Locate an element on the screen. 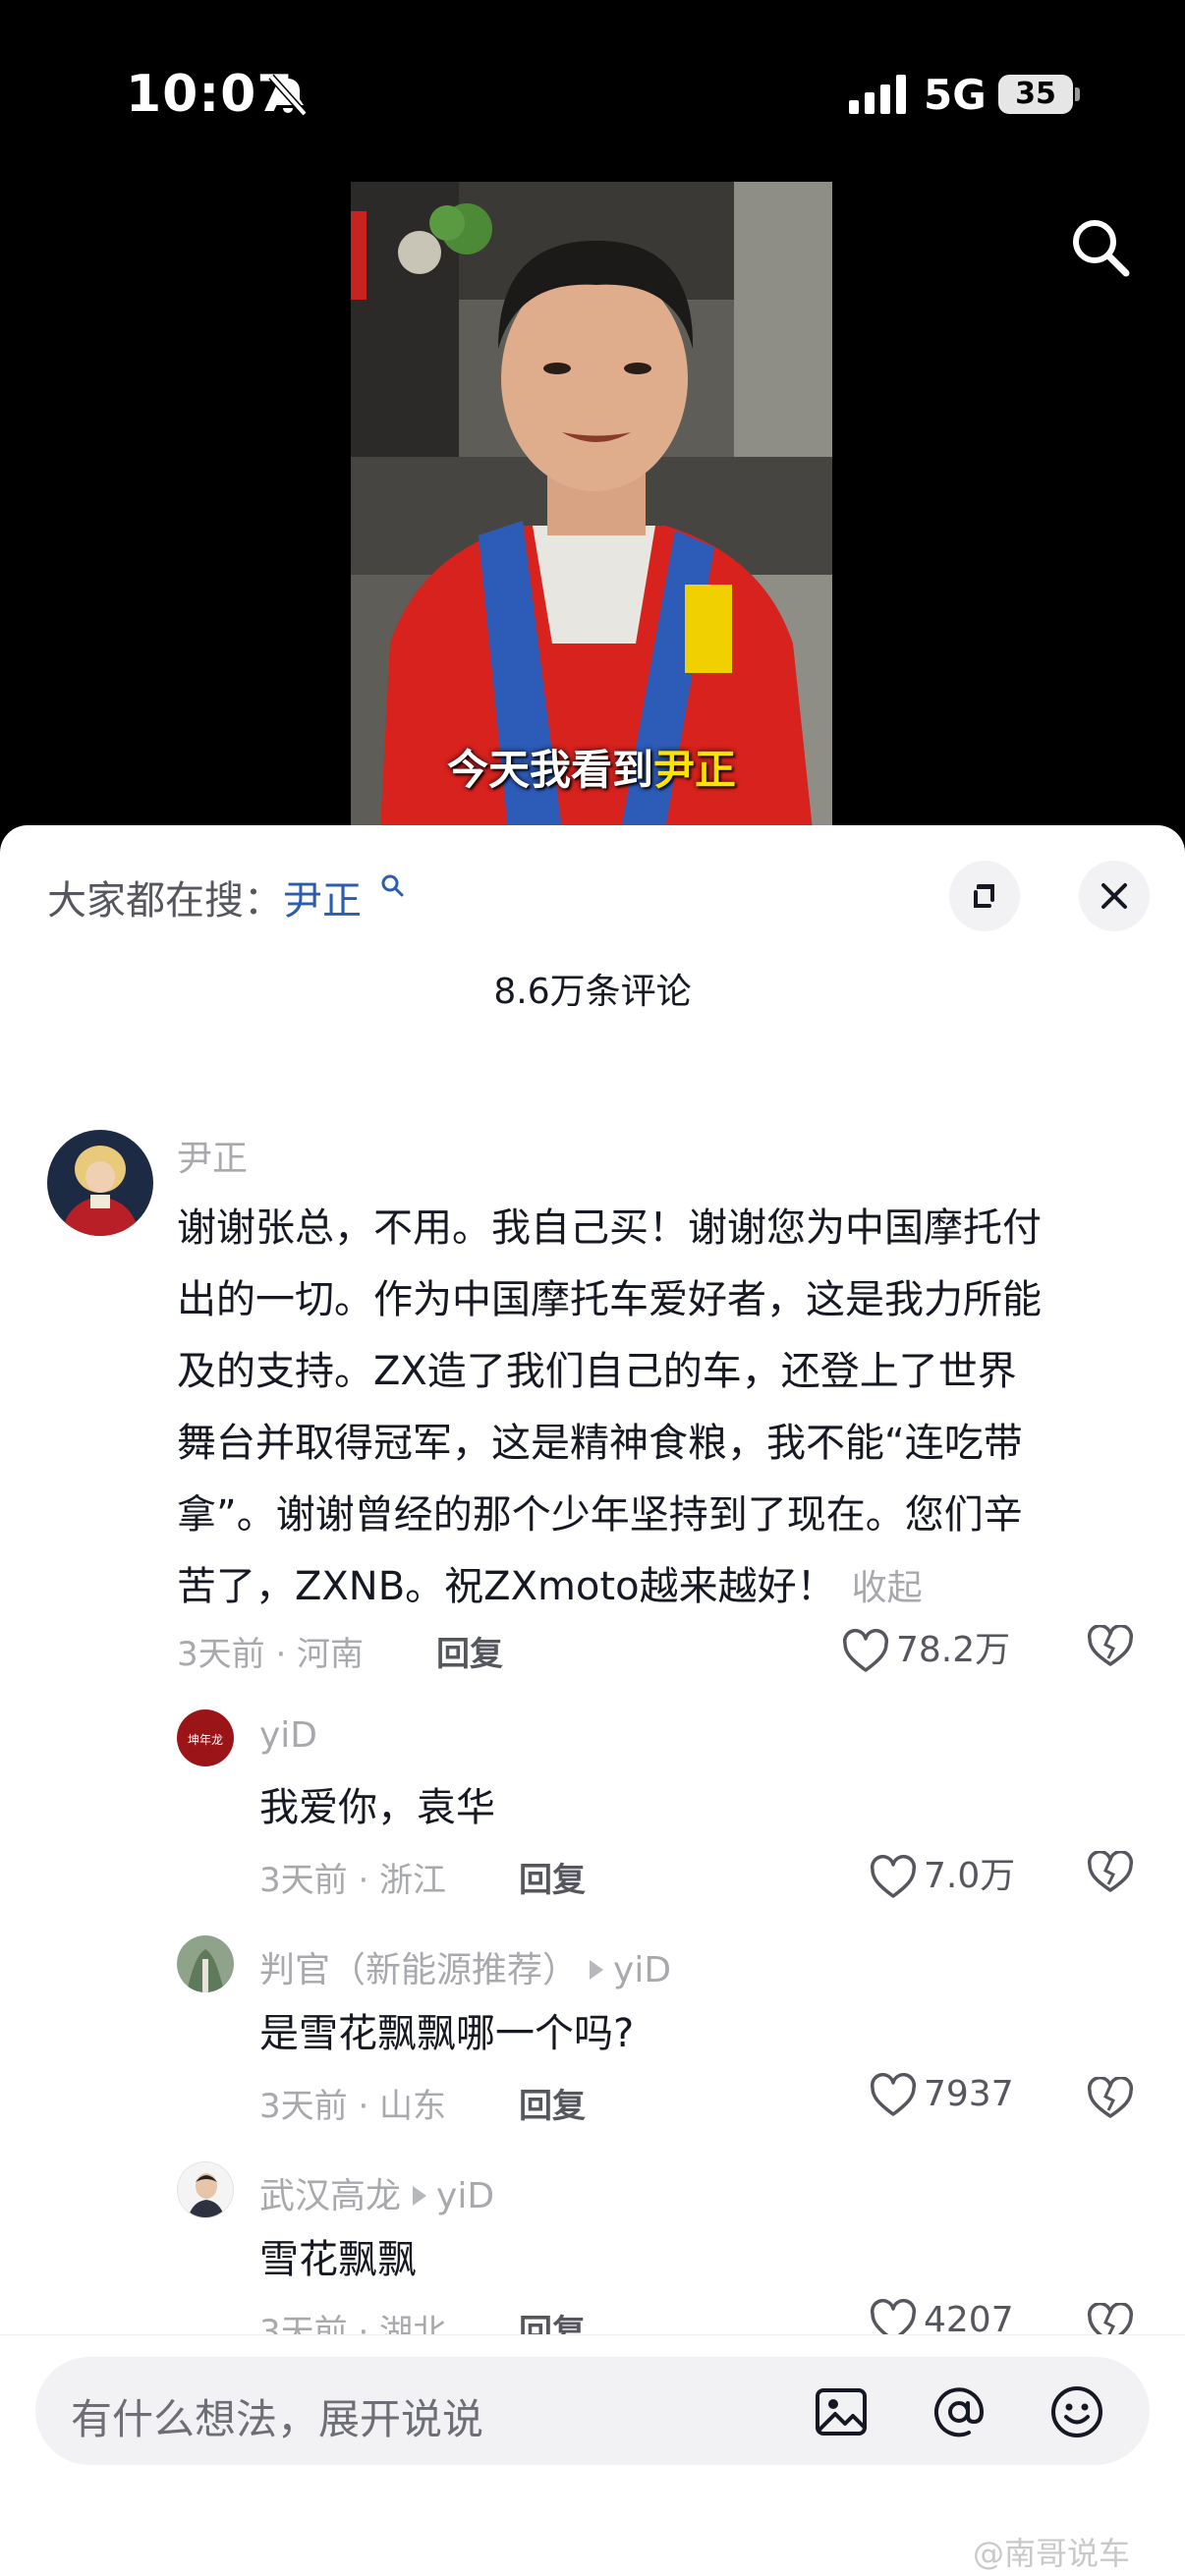 Image resolution: width=1185 pixels, height=2576 pixels. comment-line: 拿”。谢谢曾经的那个少年坚持到了现在。您们辛 is located at coordinates (600, 1515).